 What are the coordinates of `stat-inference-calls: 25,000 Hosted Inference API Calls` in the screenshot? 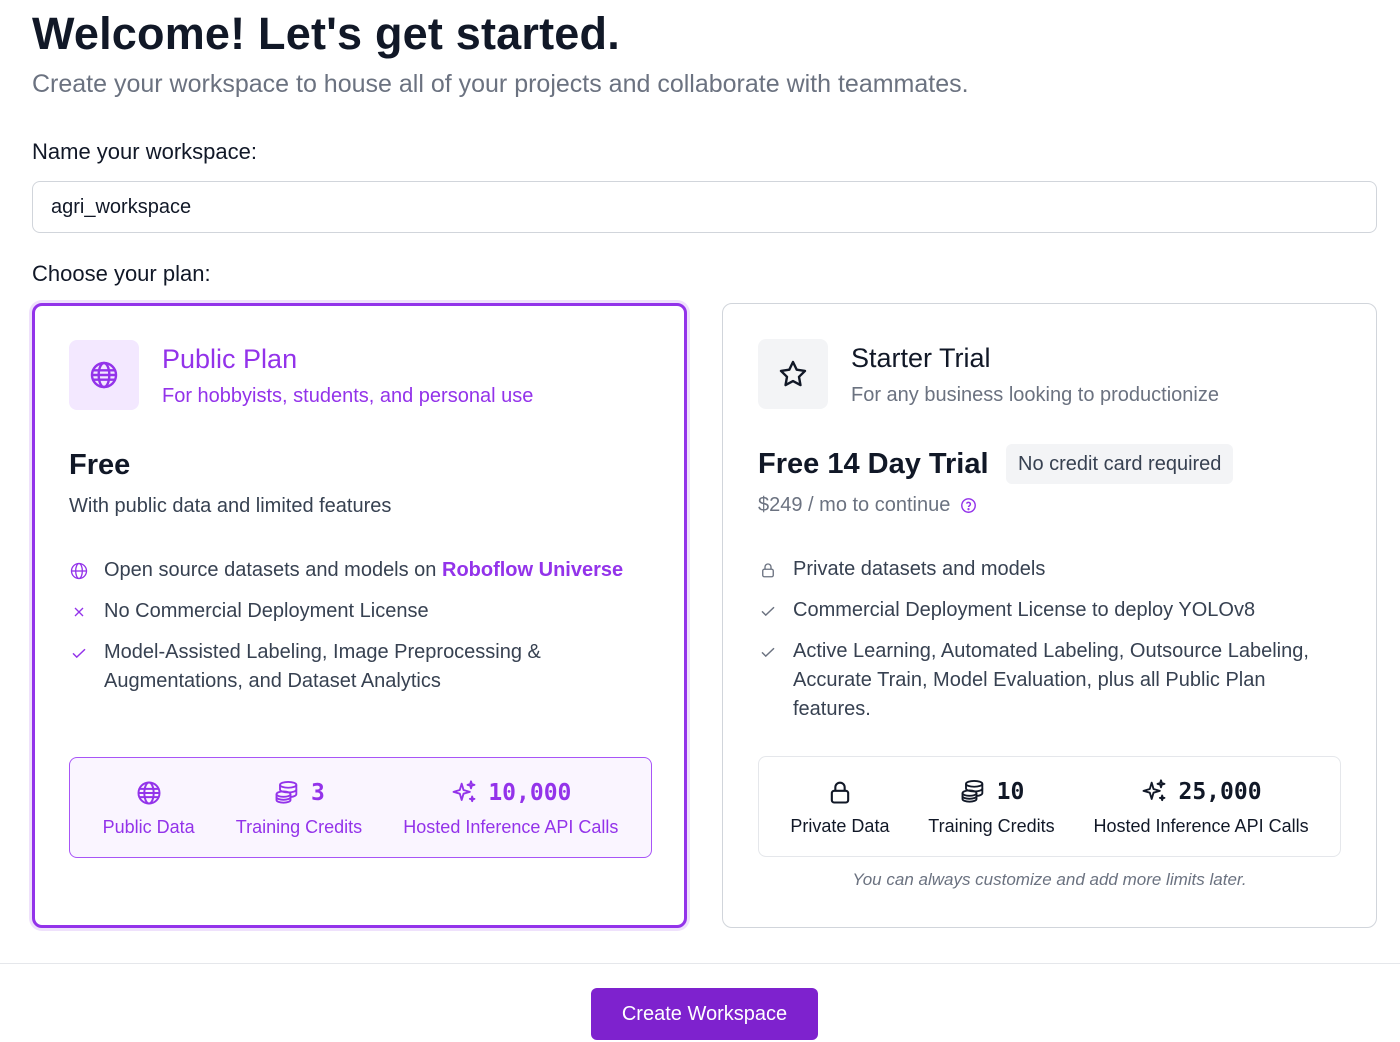 It's located at (1200, 806).